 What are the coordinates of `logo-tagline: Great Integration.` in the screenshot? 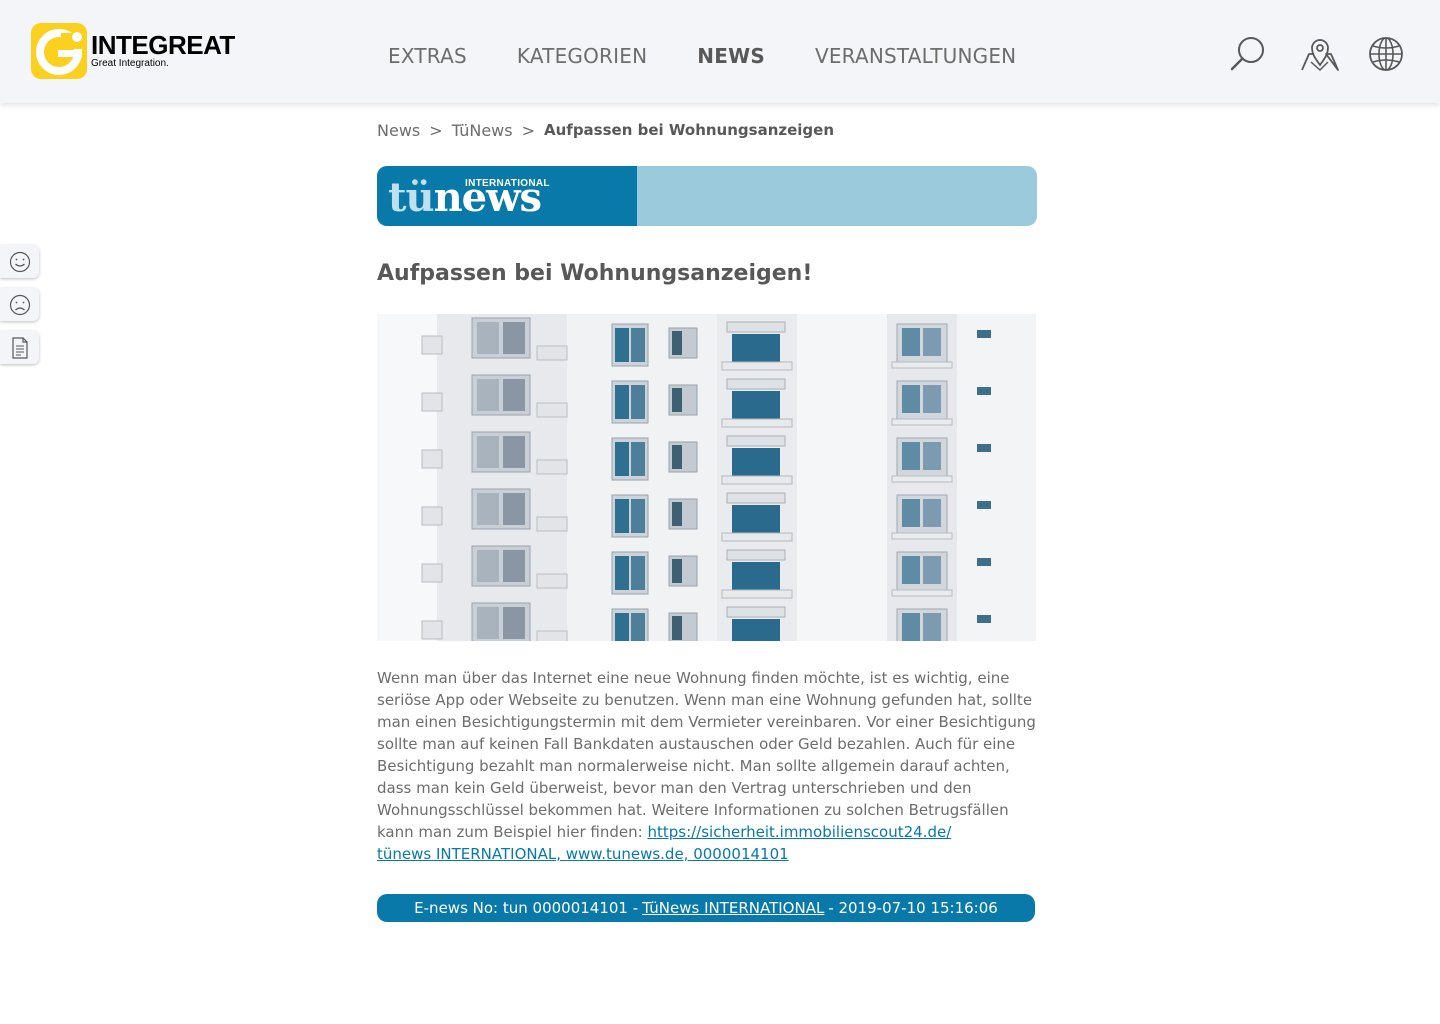 It's located at (130, 63).